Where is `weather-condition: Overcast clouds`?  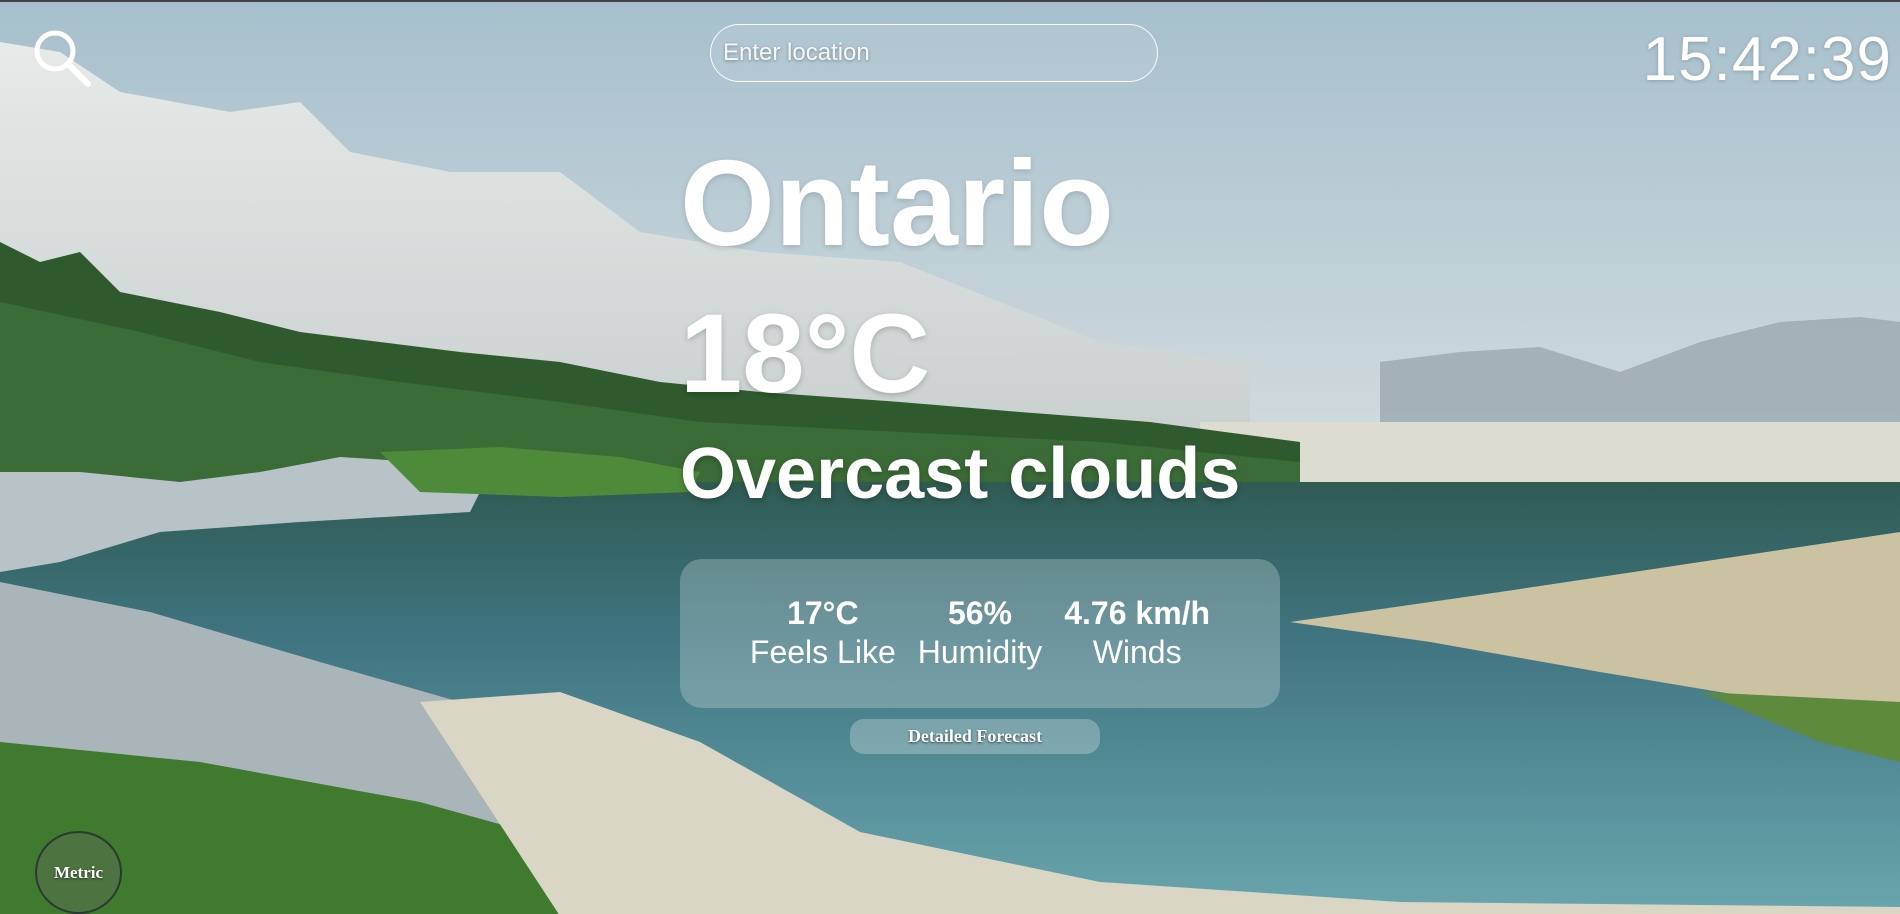 weather-condition: Overcast clouds is located at coordinates (960, 474).